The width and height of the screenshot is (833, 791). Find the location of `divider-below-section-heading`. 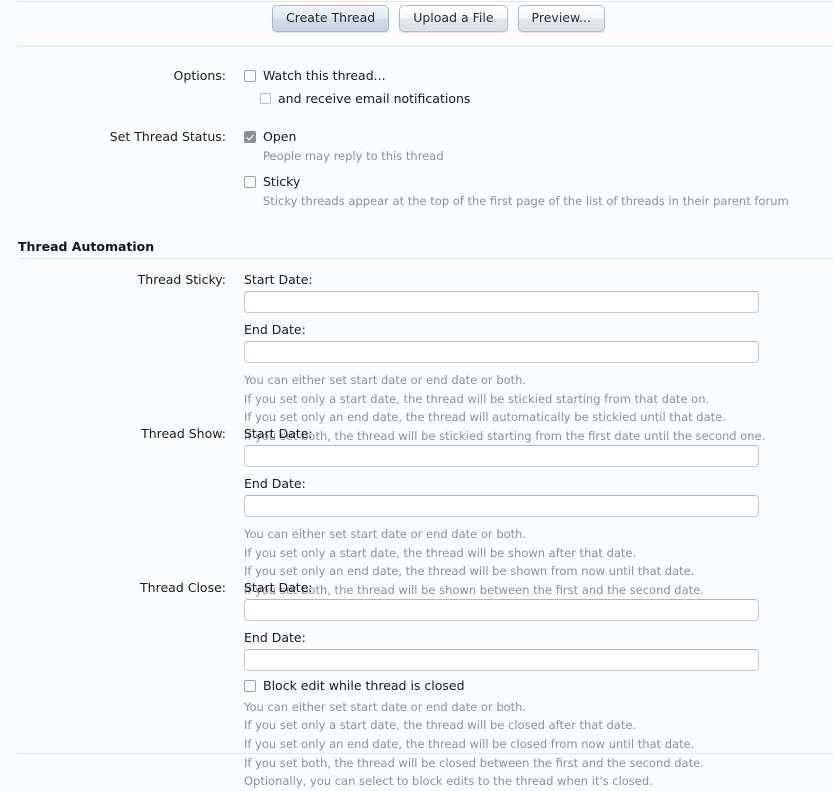

divider-below-section-heading is located at coordinates (425, 258).